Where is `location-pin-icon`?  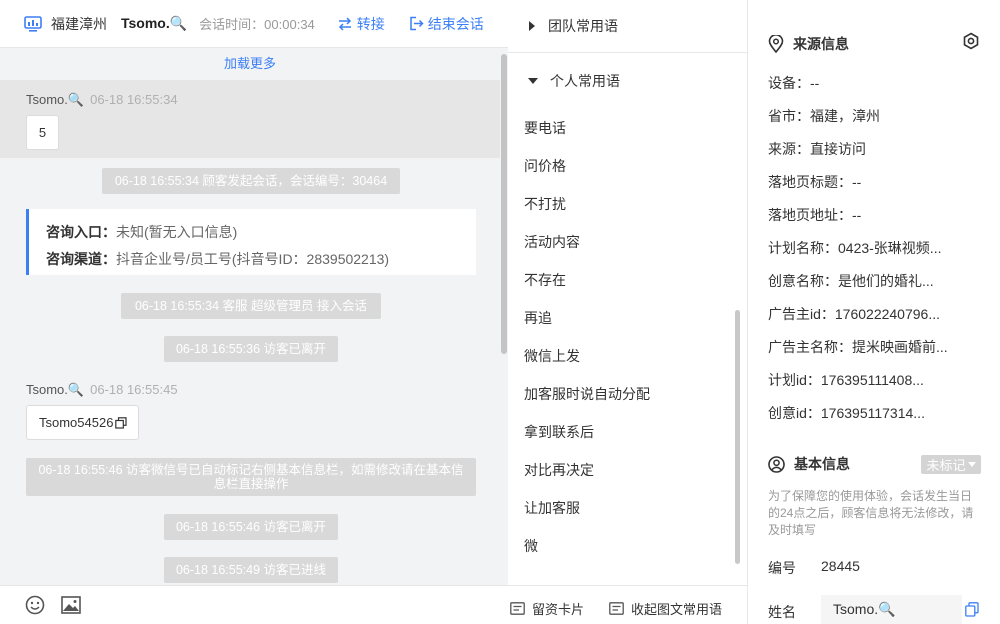 location-pin-icon is located at coordinates (776, 44).